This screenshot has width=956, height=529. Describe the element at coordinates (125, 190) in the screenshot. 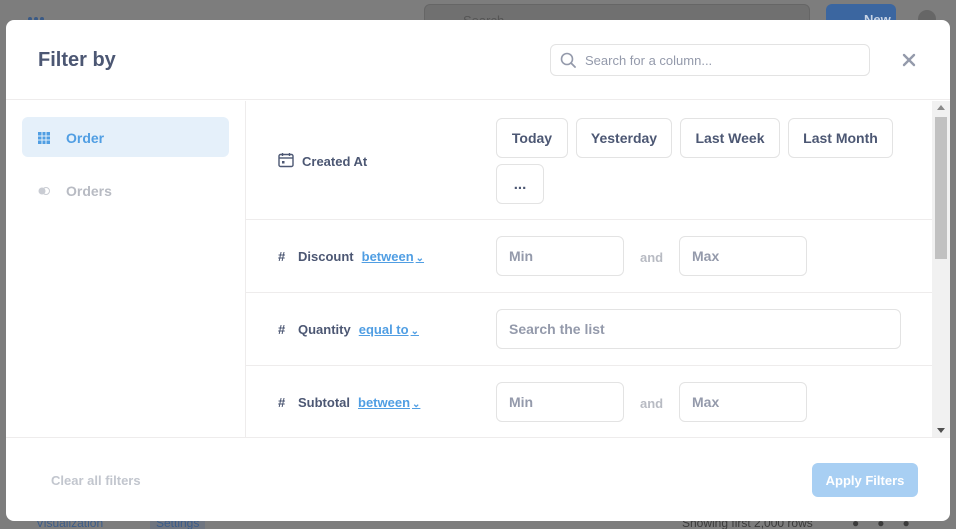

I see `sidebar-item-orders: Orders` at that location.